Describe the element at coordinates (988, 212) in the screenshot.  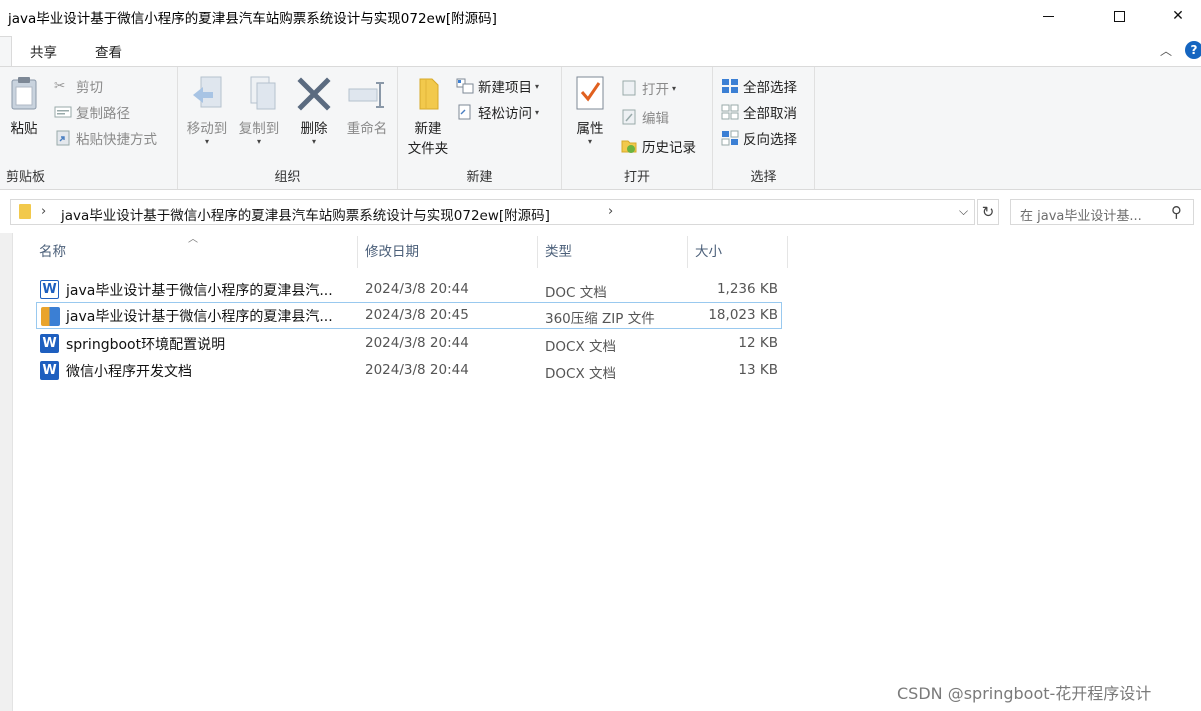
I see `refresh-button: ↻` at that location.